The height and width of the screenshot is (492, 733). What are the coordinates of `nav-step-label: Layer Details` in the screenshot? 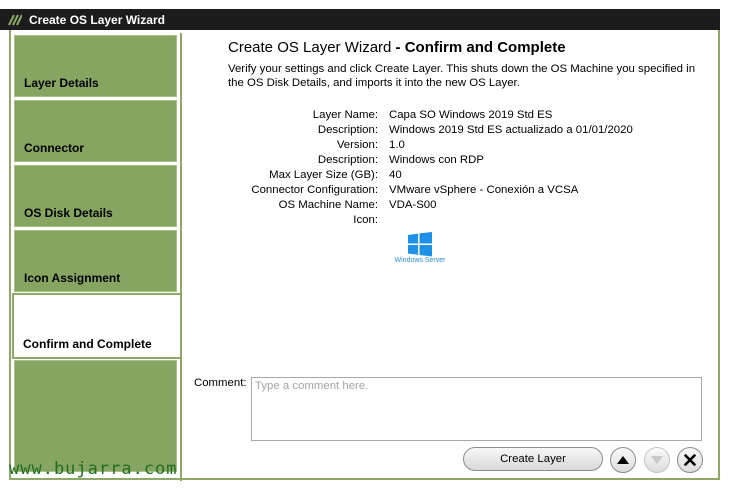 It's located at (61, 83).